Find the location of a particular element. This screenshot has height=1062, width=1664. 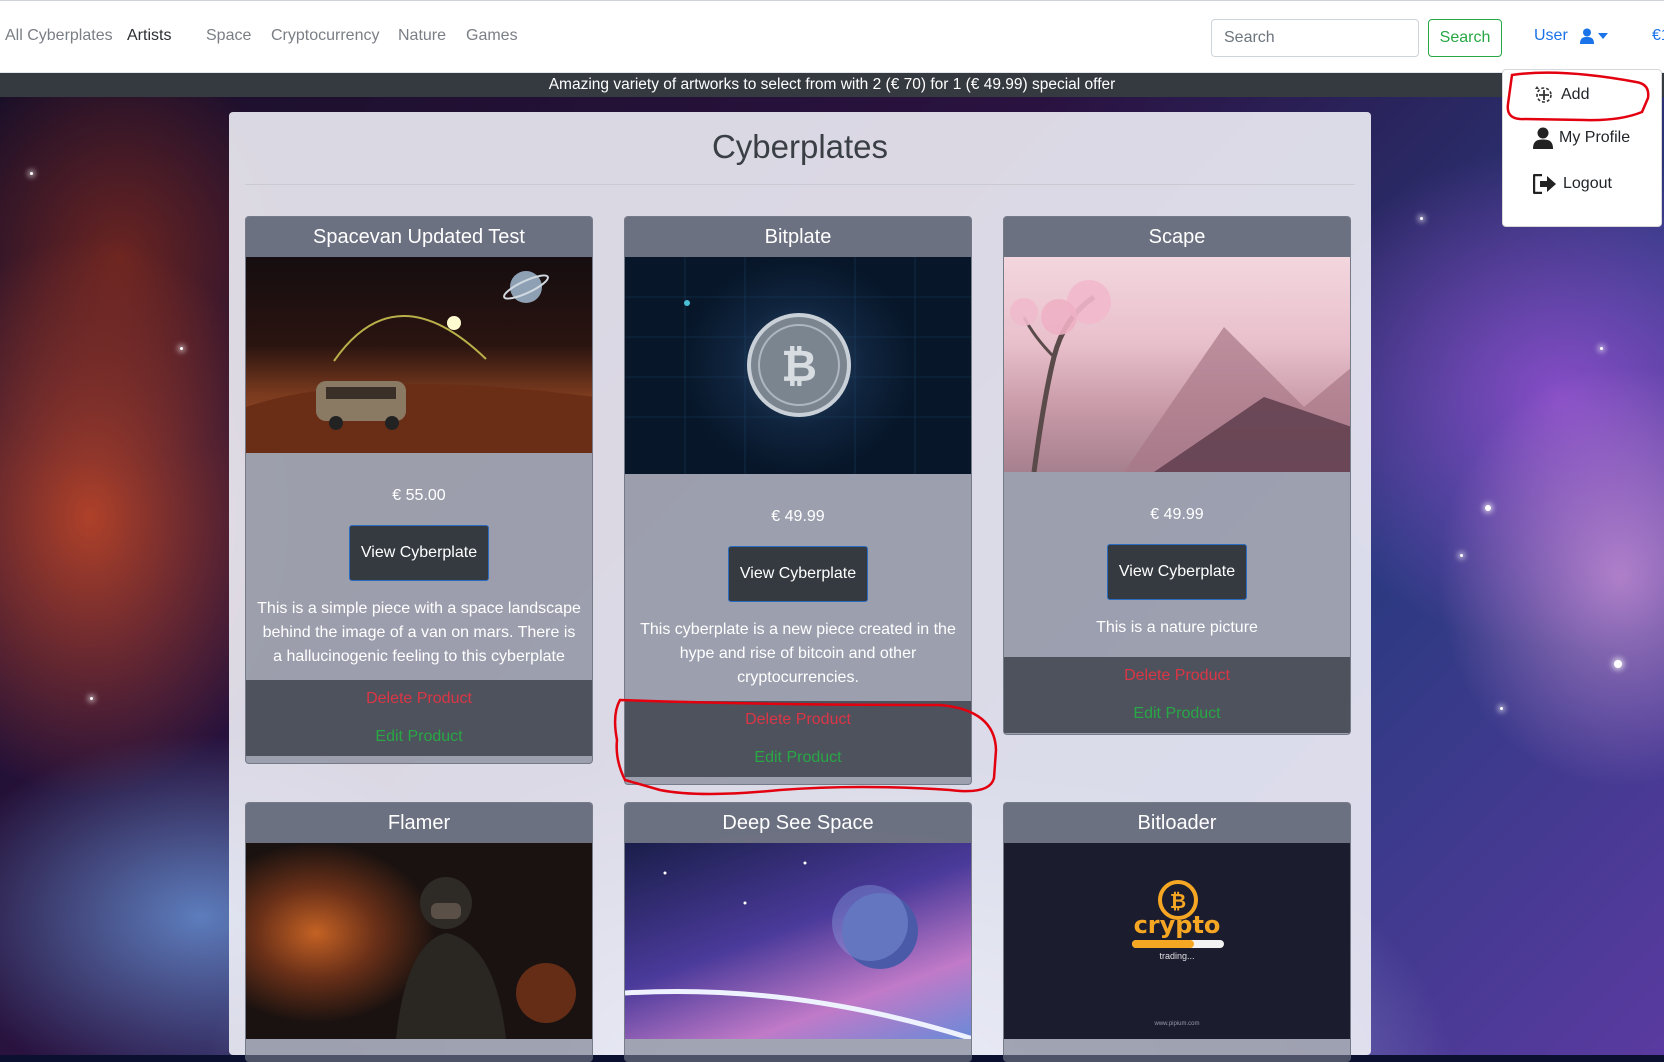

dropdown-add-label: Add is located at coordinates (1575, 94).